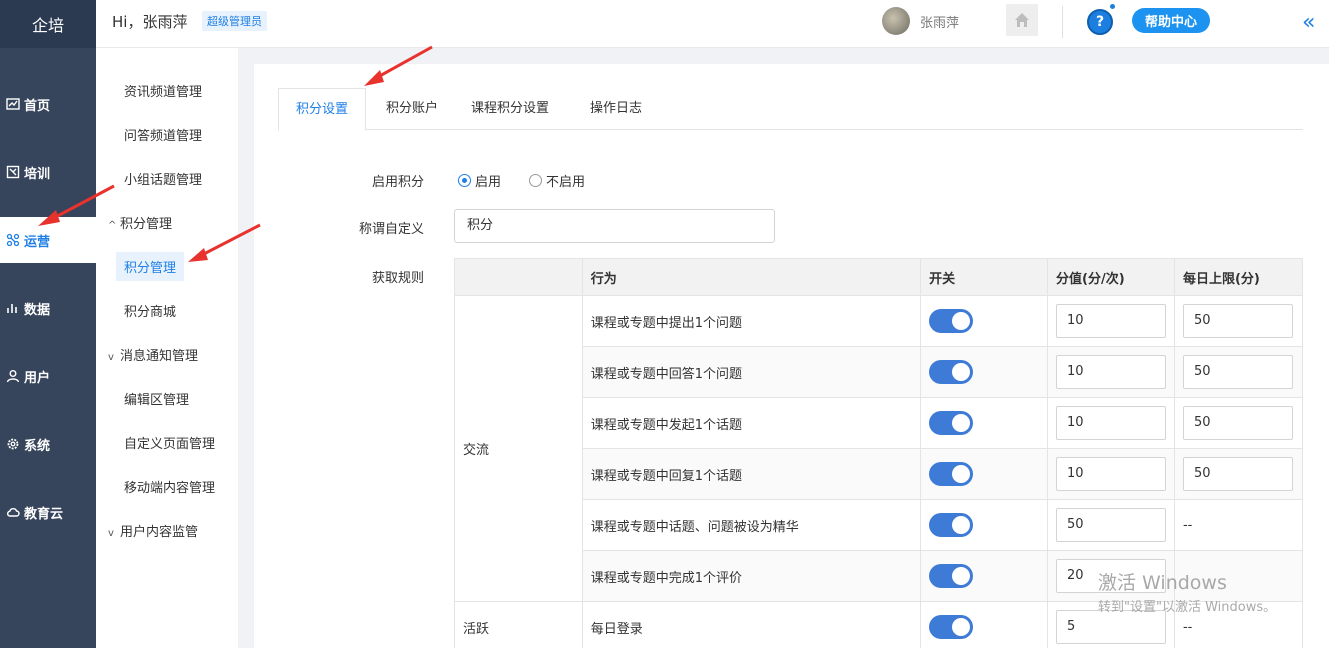 The height and width of the screenshot is (648, 1329). Describe the element at coordinates (535, 180) in the screenshot. I see `radio-circle` at that location.